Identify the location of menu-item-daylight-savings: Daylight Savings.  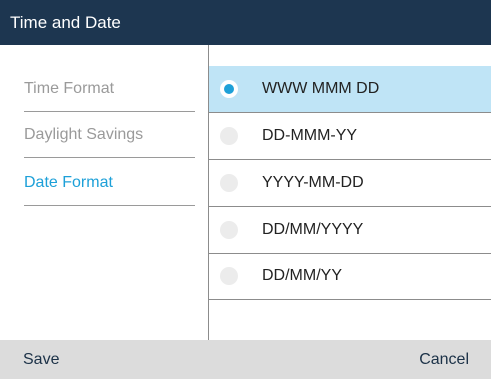
(109, 135).